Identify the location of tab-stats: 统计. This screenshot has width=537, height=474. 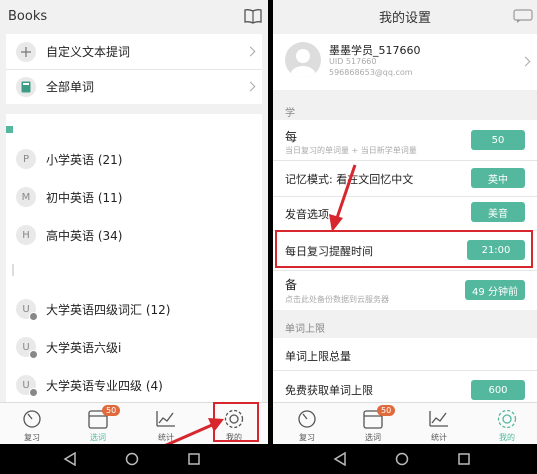
(439, 424).